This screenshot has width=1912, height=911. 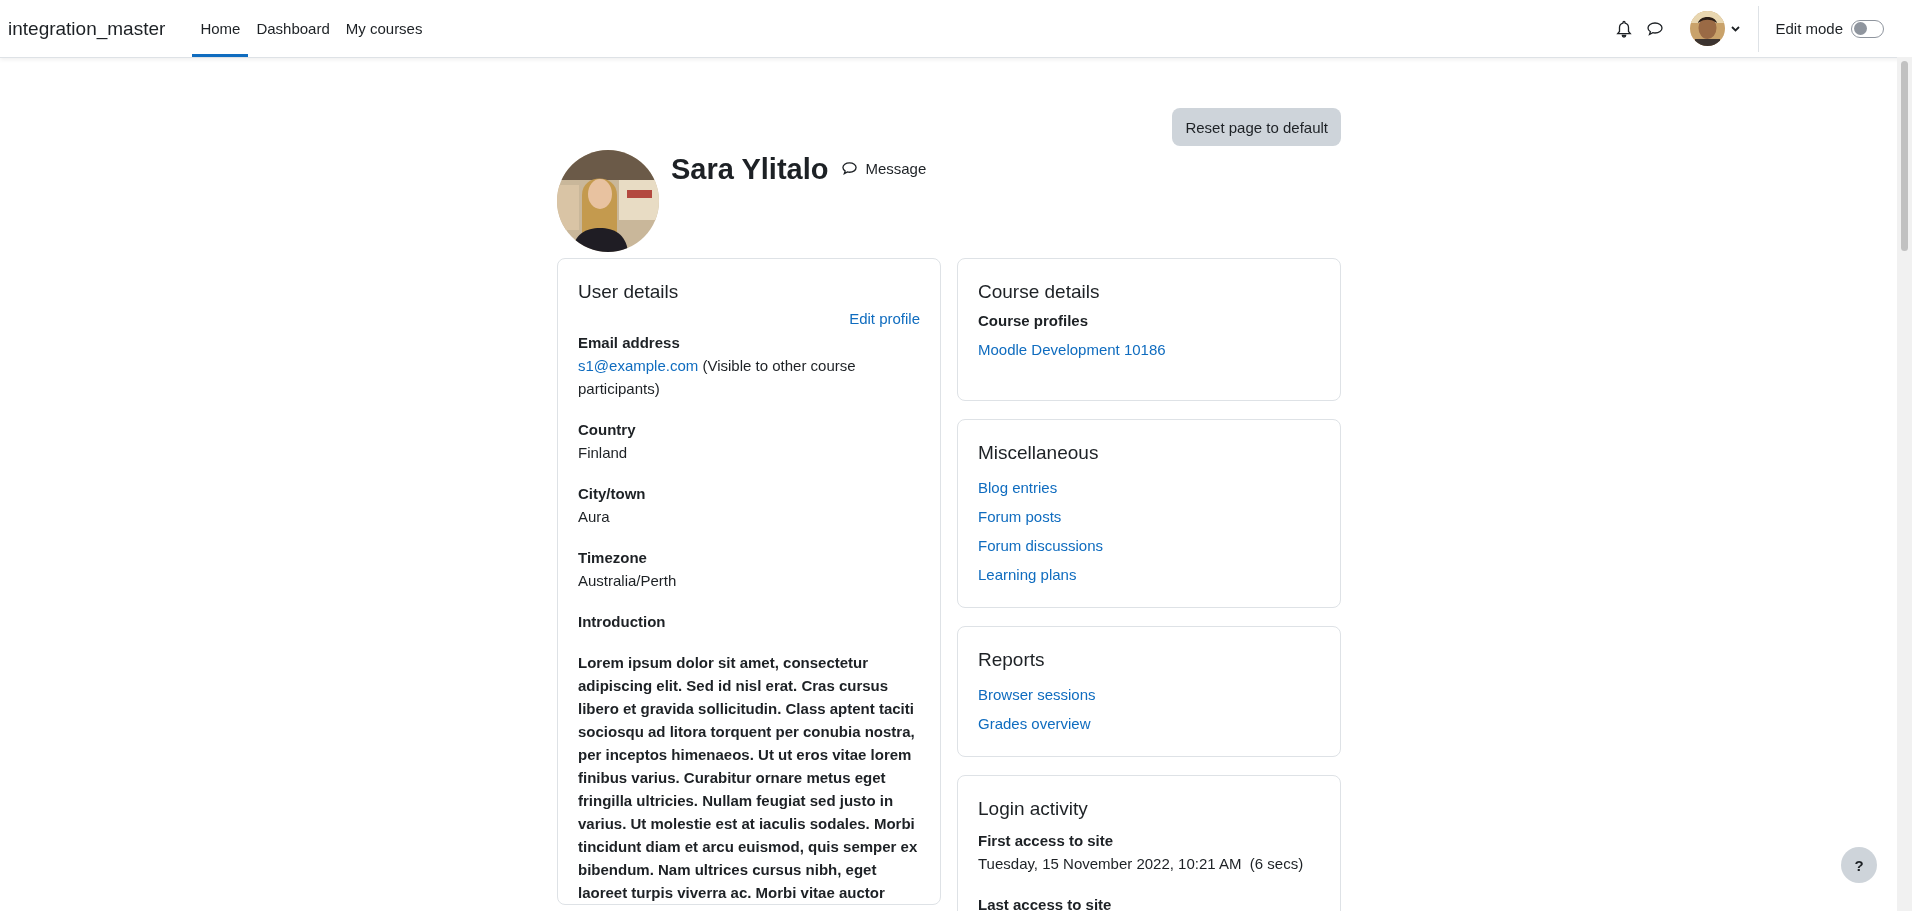 I want to click on card-title: Miscellaneous, so click(x=1039, y=453).